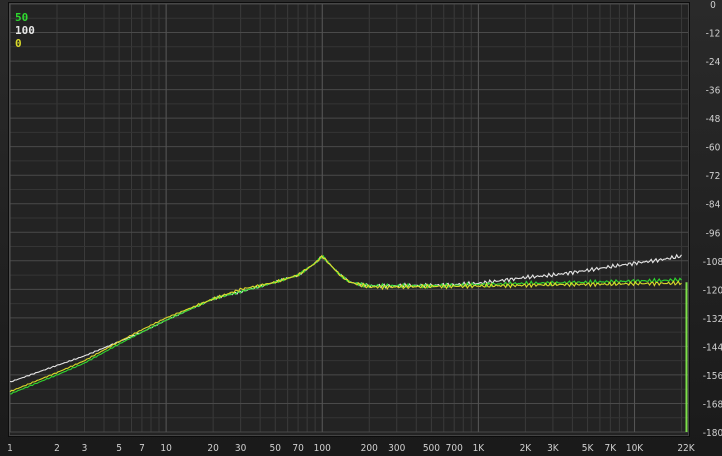  What do you see at coordinates (142, 448) in the screenshot?
I see `x-tick-label: 7` at bounding box center [142, 448].